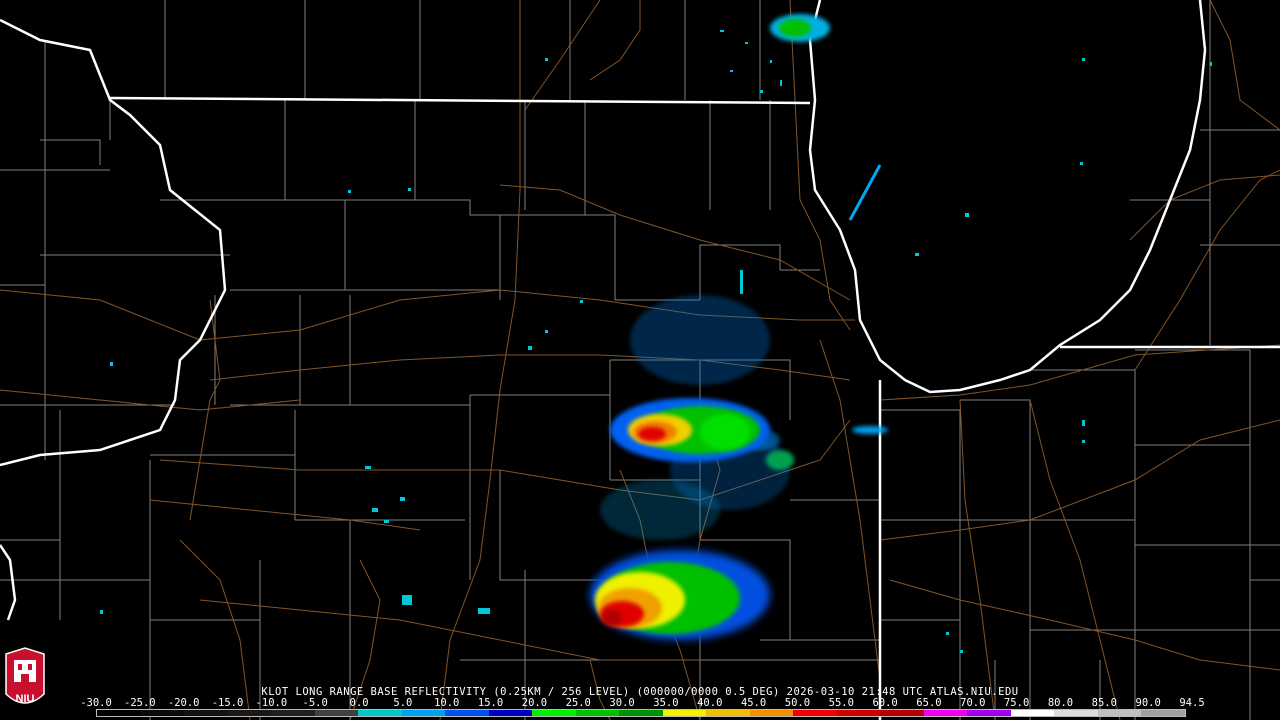  I want to click on storm-cell-north, so click(800, 28).